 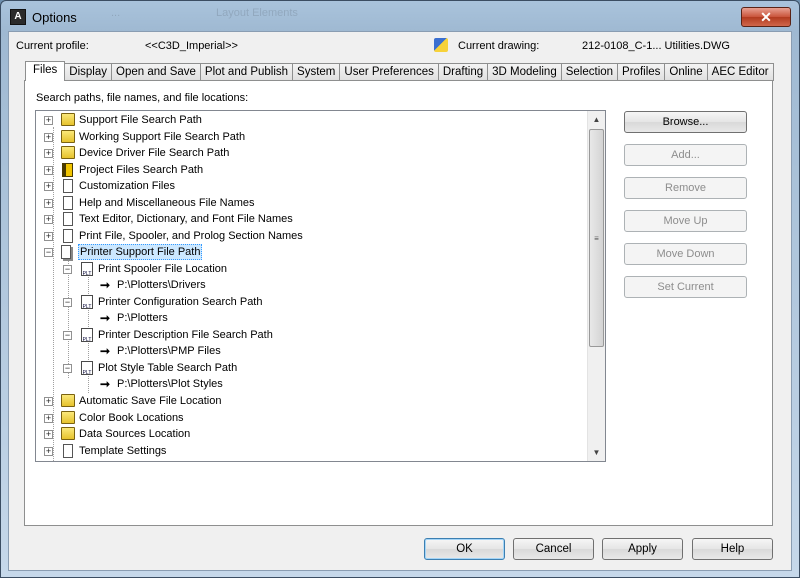 I want to click on tab-drafting: Drafting, so click(x=463, y=72).